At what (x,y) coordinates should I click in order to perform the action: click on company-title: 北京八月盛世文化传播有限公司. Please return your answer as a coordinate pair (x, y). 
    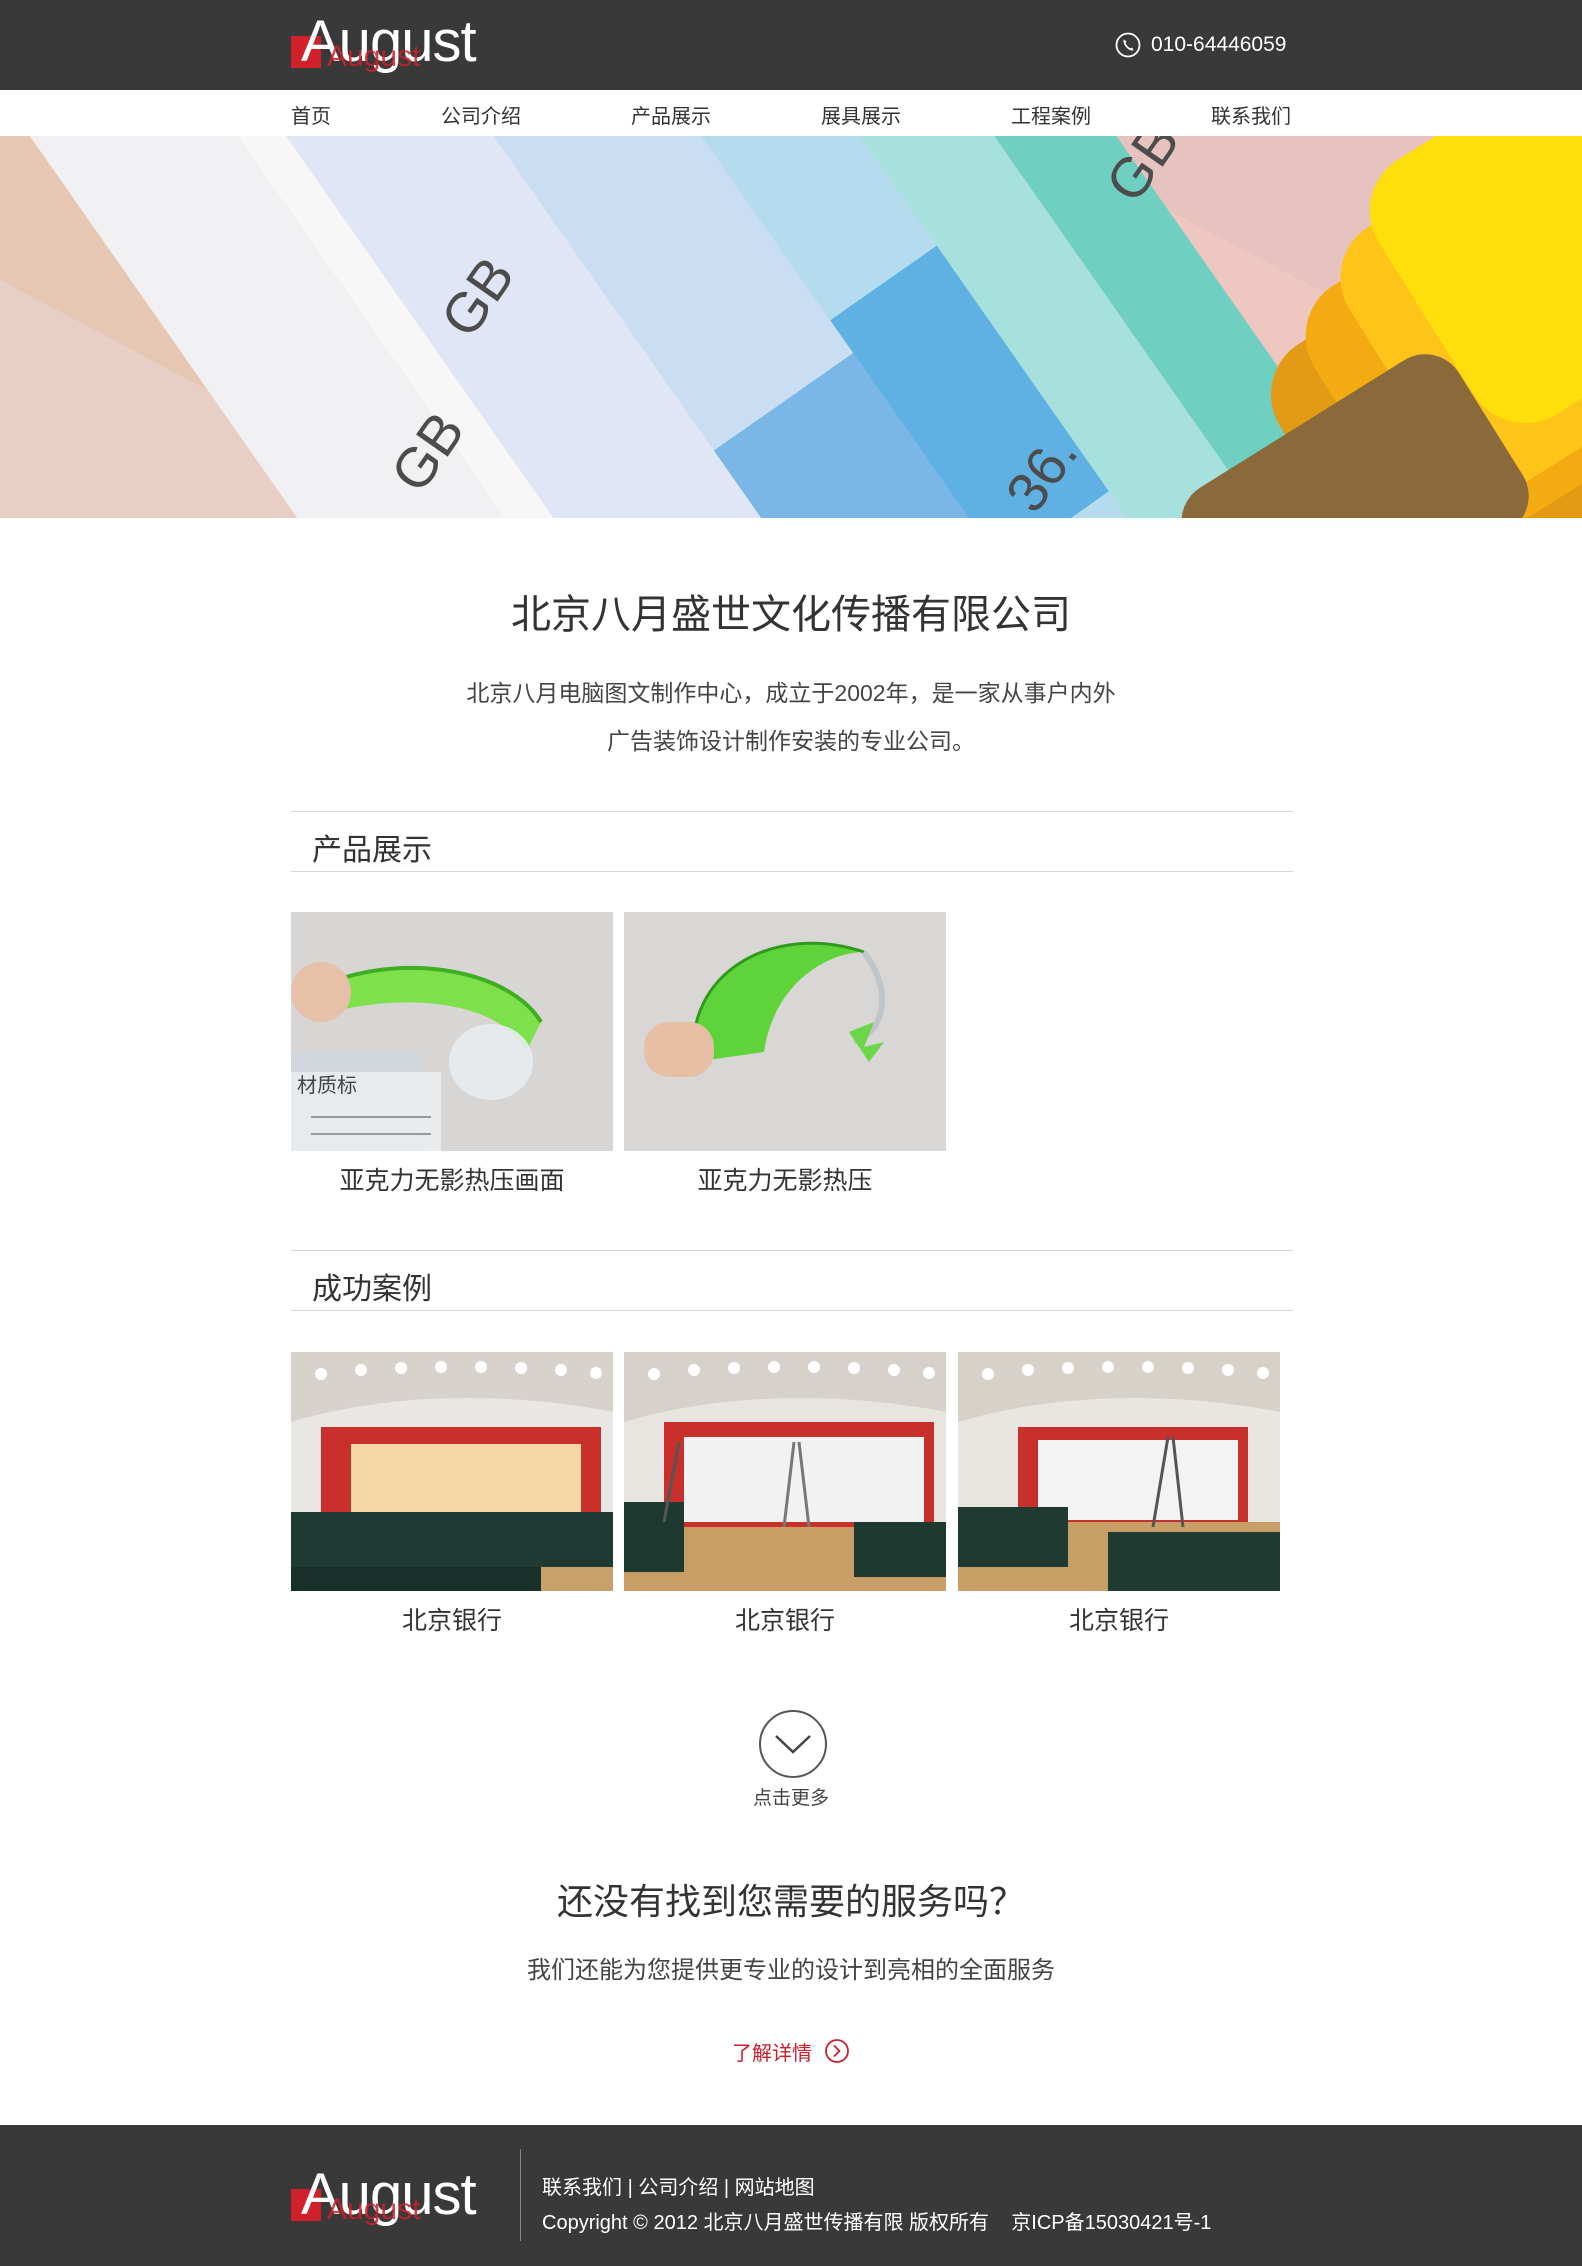
    Looking at the image, I should click on (791, 615).